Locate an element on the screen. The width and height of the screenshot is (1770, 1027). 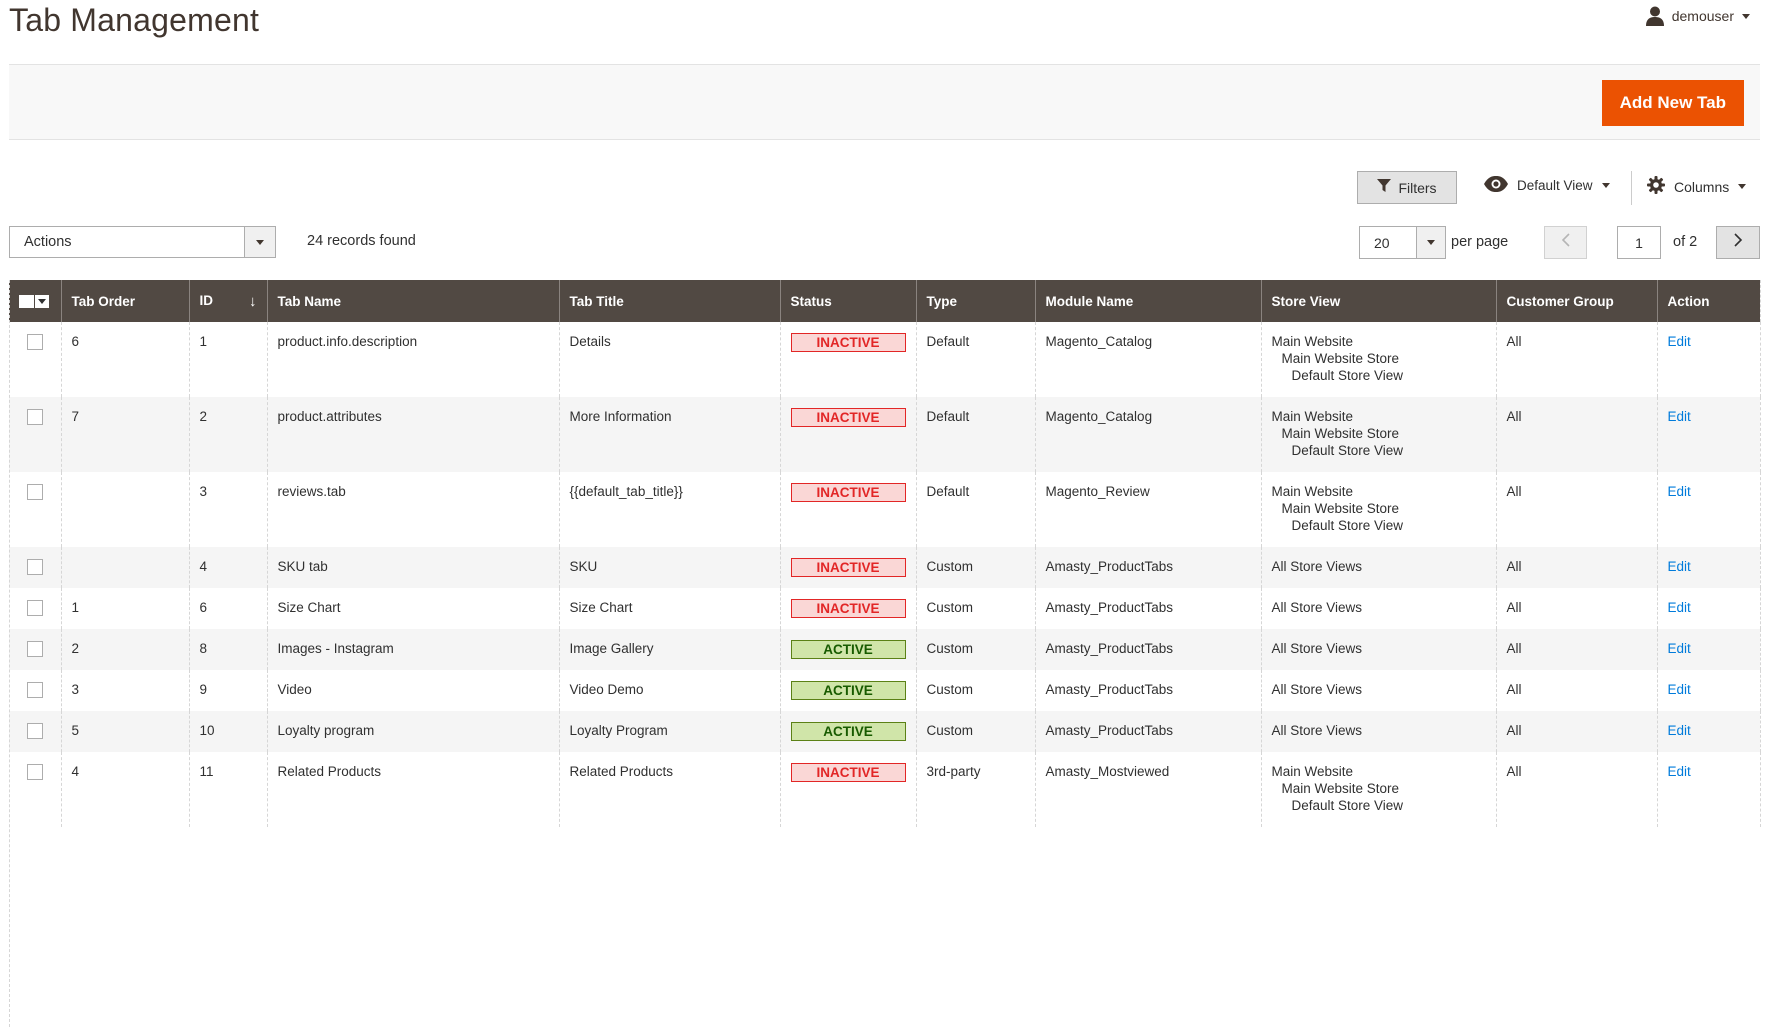
cell-module-name: Magento_Catalog is located at coordinates (1147, 434).